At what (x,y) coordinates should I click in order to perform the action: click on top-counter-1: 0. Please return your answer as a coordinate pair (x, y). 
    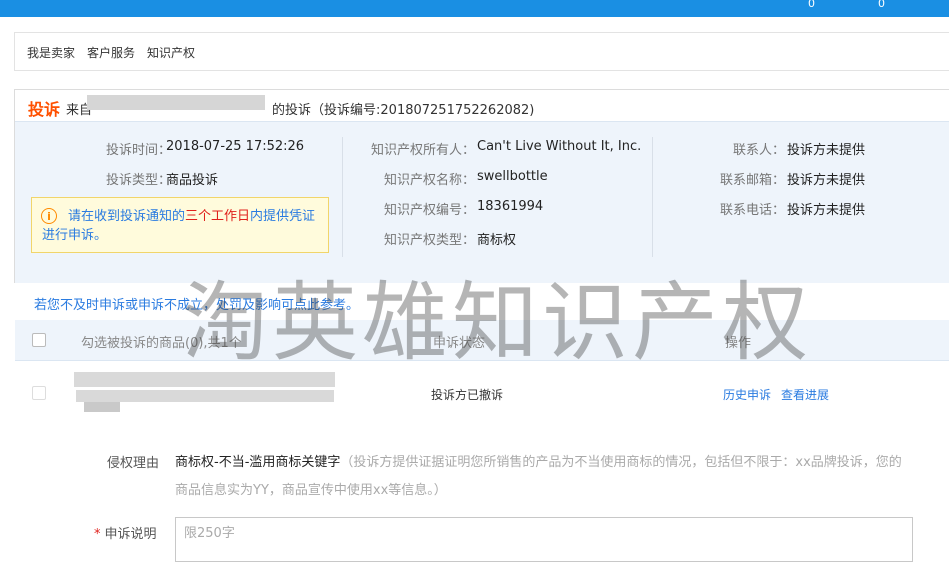
    Looking at the image, I should click on (811, 5).